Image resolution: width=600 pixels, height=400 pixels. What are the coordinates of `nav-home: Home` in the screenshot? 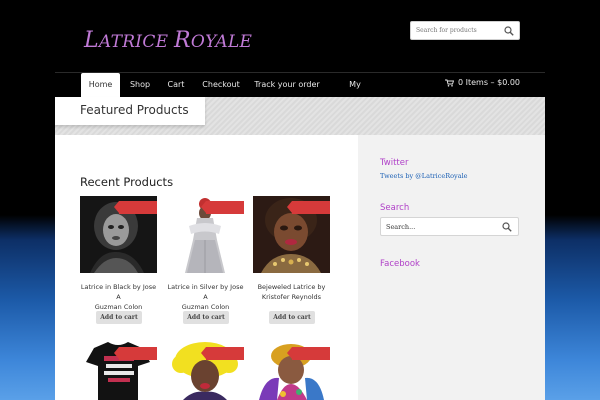 It's located at (100, 85).